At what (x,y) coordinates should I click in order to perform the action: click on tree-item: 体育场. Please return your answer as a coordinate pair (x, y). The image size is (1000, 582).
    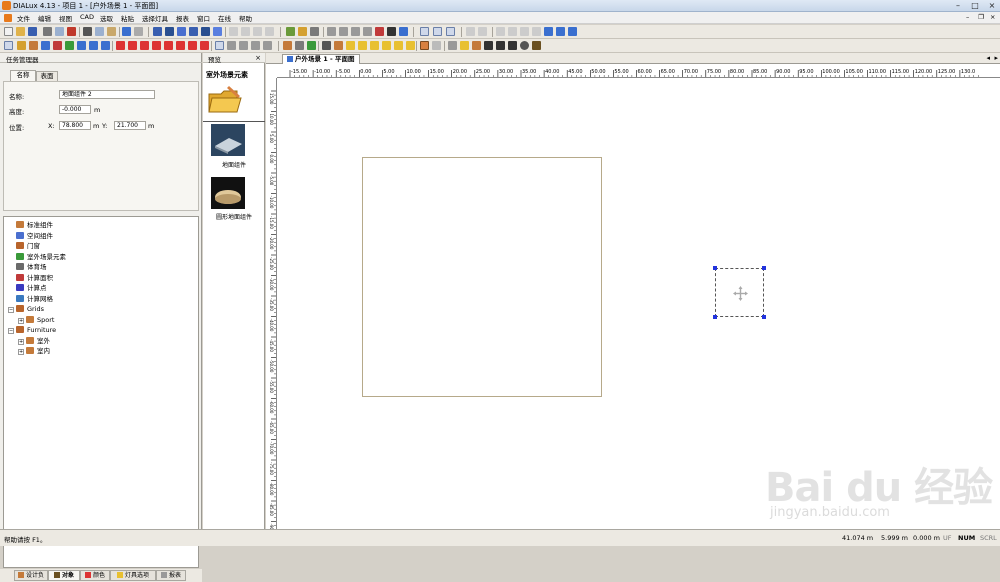
    Looking at the image, I should click on (27, 267).